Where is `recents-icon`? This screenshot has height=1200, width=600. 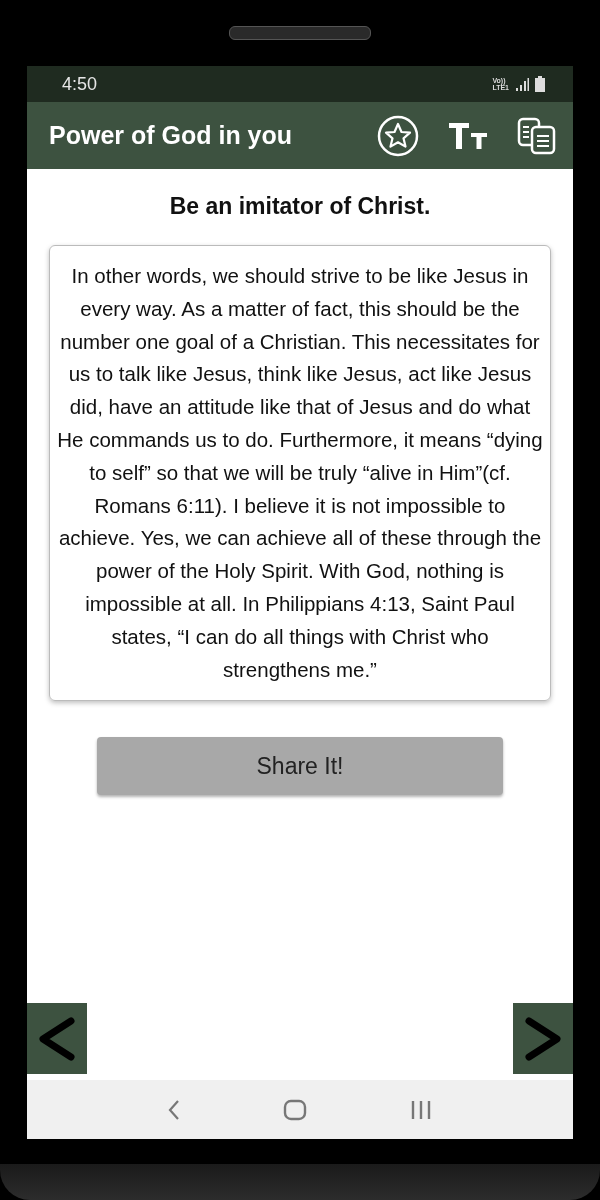 recents-icon is located at coordinates (420, 1109).